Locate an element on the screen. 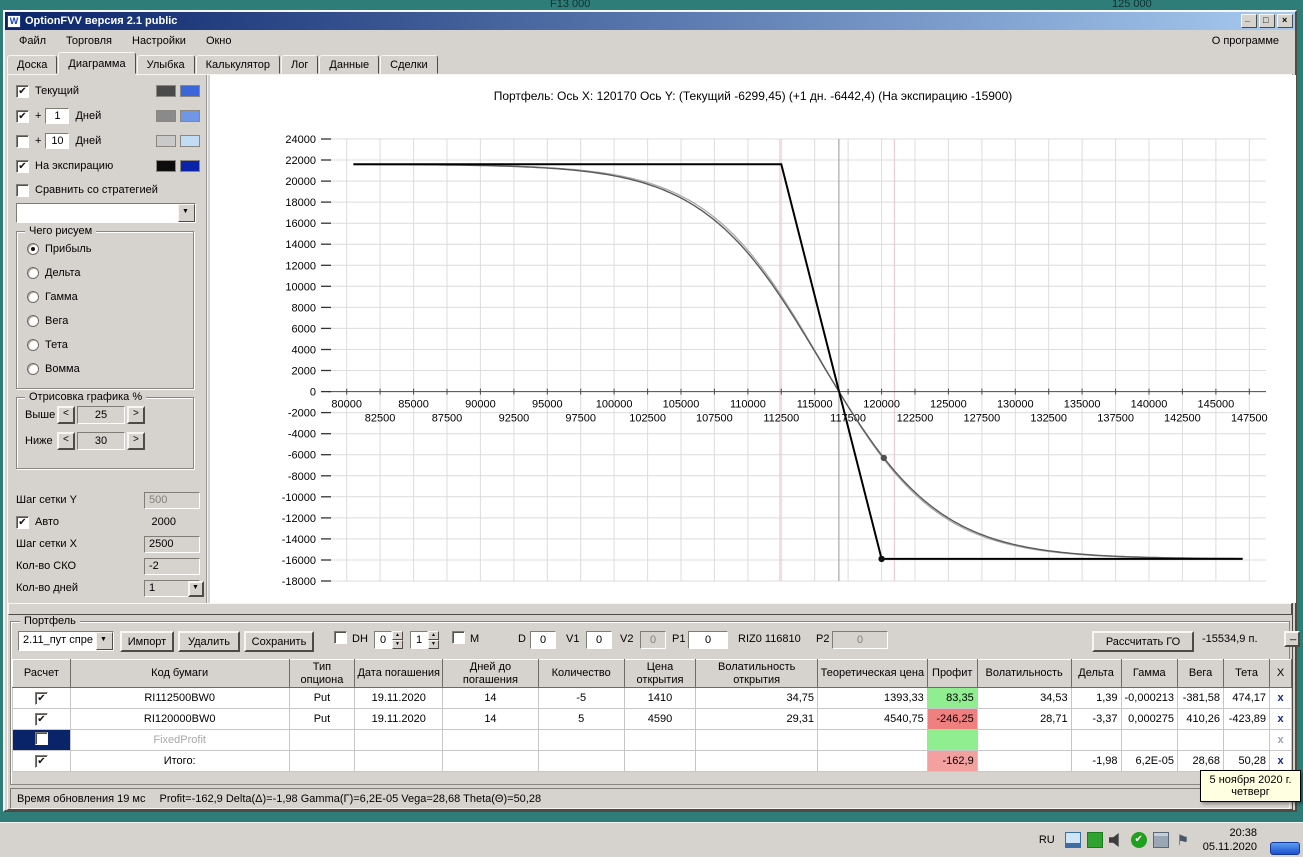 This screenshot has height=857, width=1303. column-header: Код бумаги is located at coordinates (179, 673).